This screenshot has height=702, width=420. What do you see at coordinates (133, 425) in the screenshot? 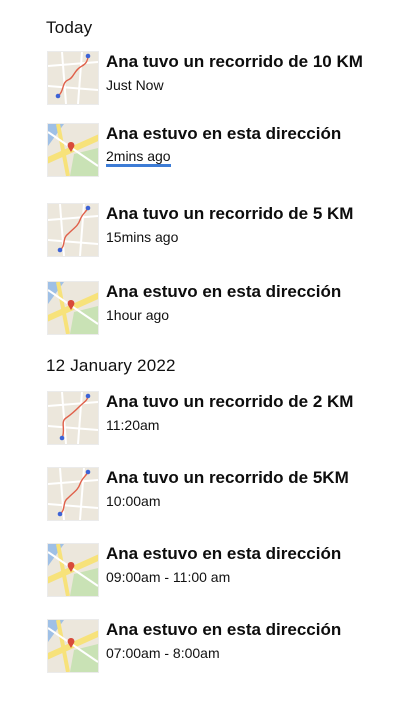
I see `activity-time: 11:20am` at bounding box center [133, 425].